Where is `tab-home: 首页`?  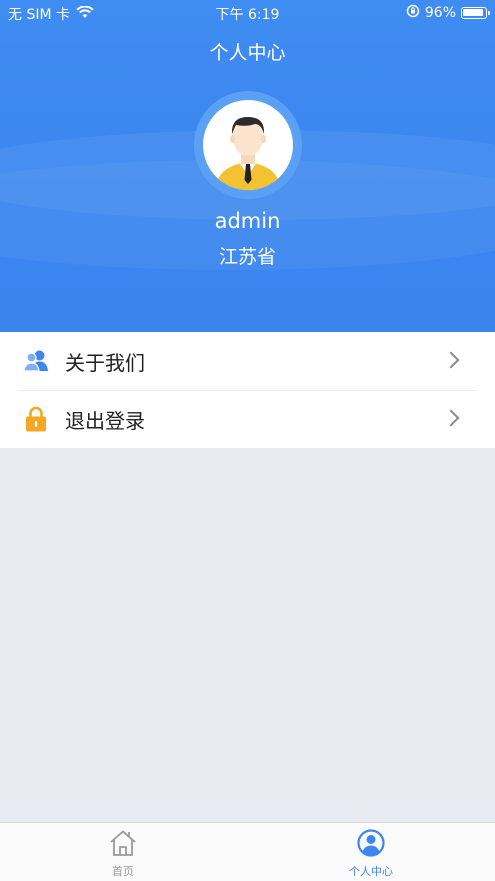 tab-home: 首页 is located at coordinates (123, 854).